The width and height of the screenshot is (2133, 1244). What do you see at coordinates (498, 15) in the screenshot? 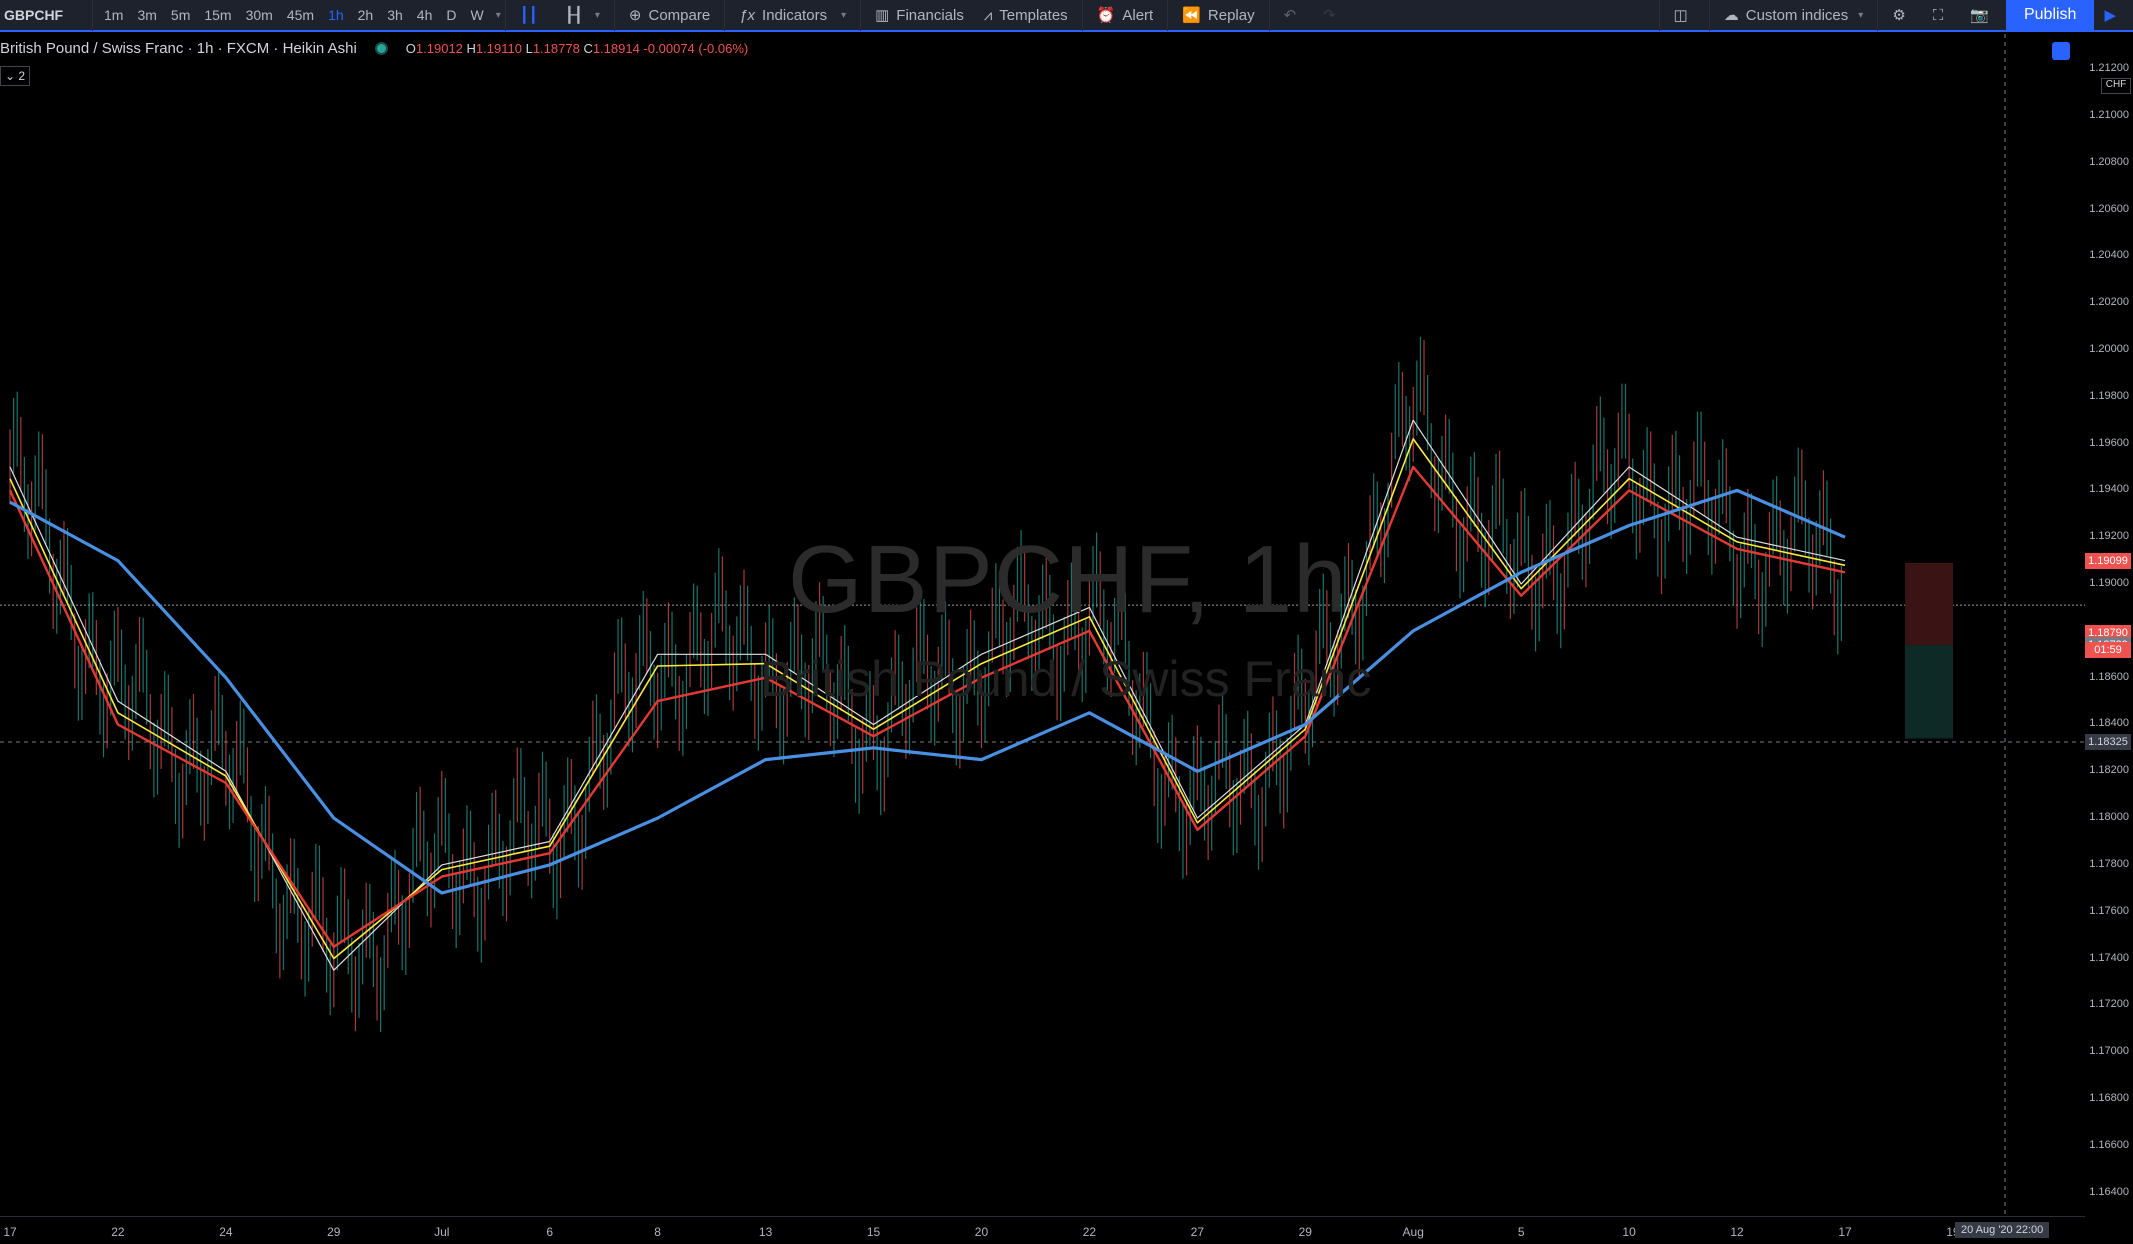
I see `interval-dropdown-icon: ▾` at bounding box center [498, 15].